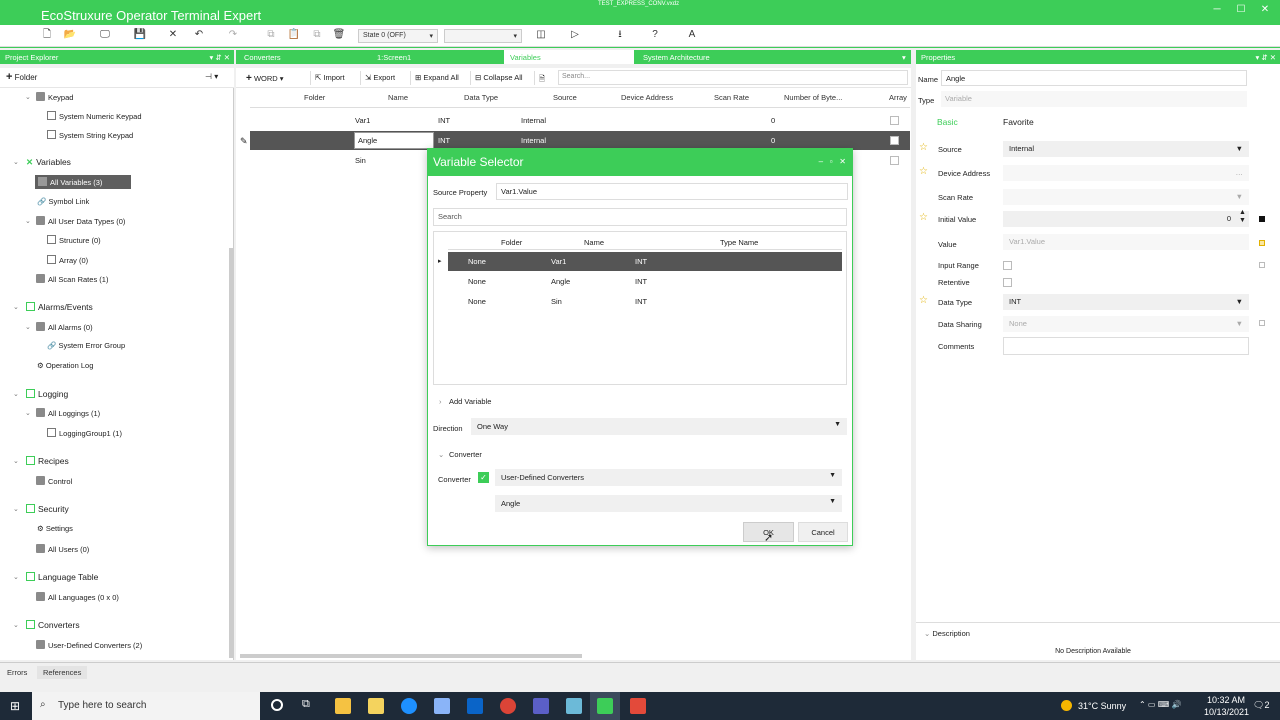  Describe the element at coordinates (823, 532) in the screenshot. I see `cancel-button: Cancel` at that location.